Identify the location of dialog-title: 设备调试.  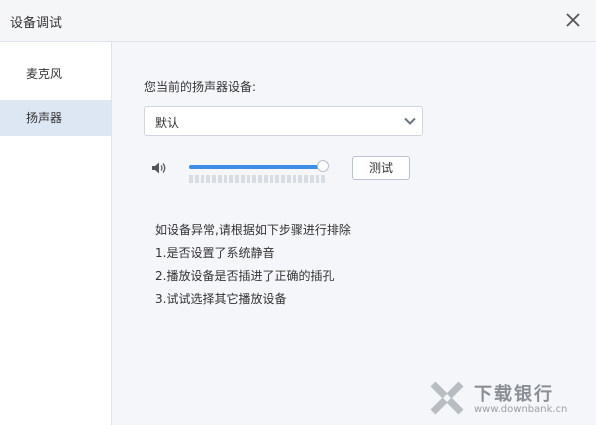
(36, 23).